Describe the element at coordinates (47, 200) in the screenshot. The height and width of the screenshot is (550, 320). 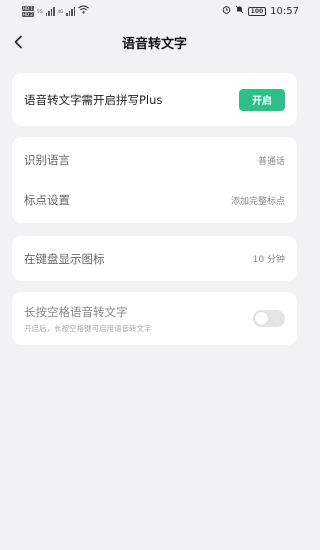
I see `punctuation-label: 标点设置` at that location.